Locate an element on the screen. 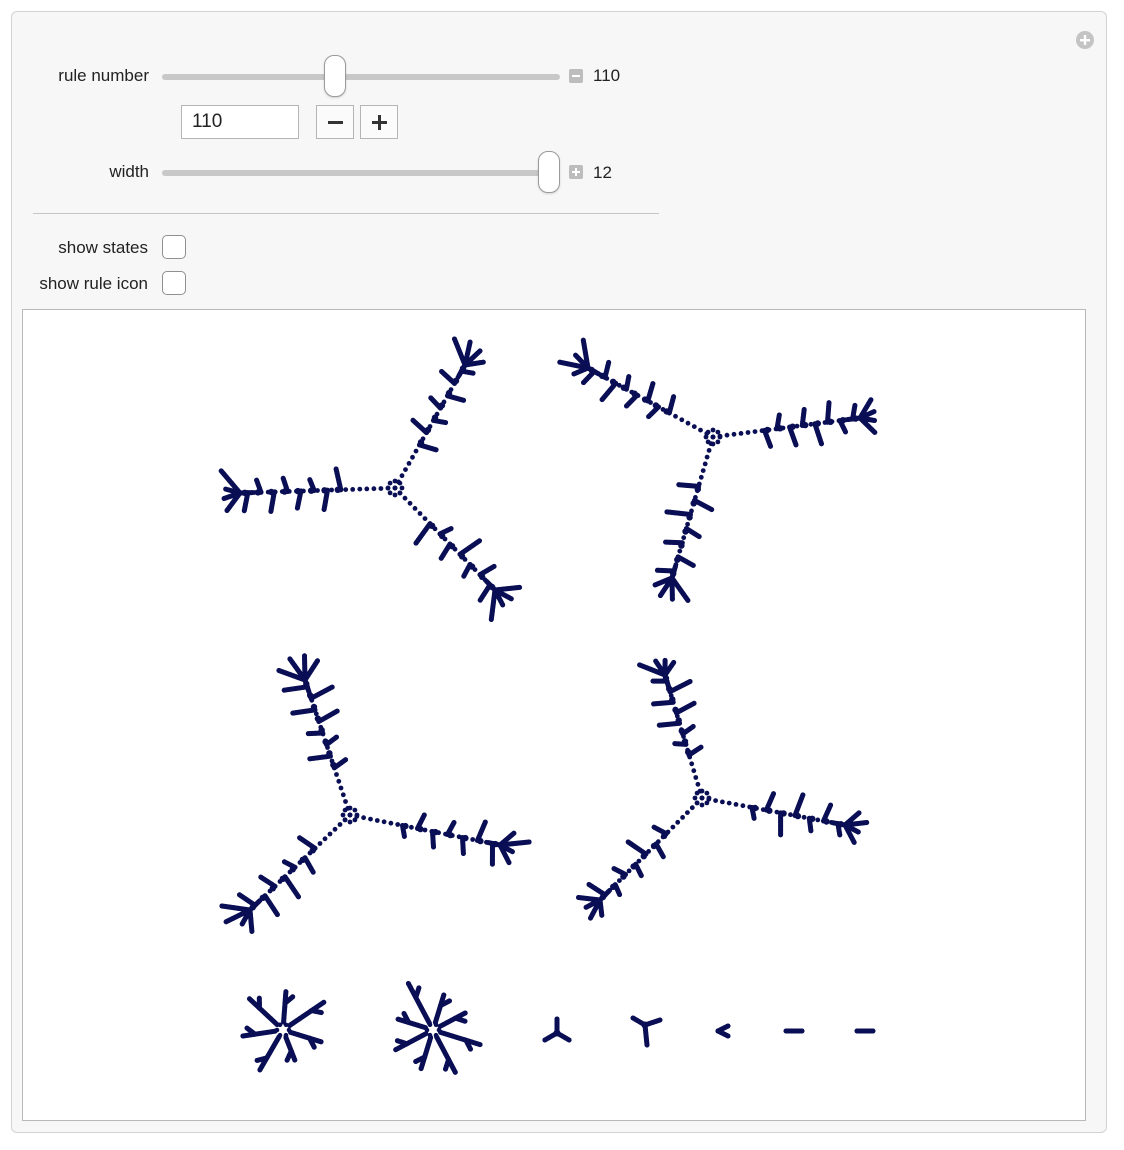 The height and width of the screenshot is (1150, 1124). plus-box-icon is located at coordinates (576, 172).